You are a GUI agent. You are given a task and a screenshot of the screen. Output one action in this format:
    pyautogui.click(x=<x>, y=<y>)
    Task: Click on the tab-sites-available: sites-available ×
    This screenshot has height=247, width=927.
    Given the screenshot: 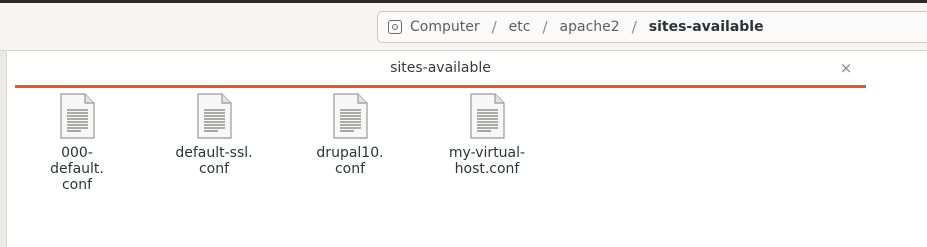 What is the action you would take?
    pyautogui.click(x=440, y=70)
    